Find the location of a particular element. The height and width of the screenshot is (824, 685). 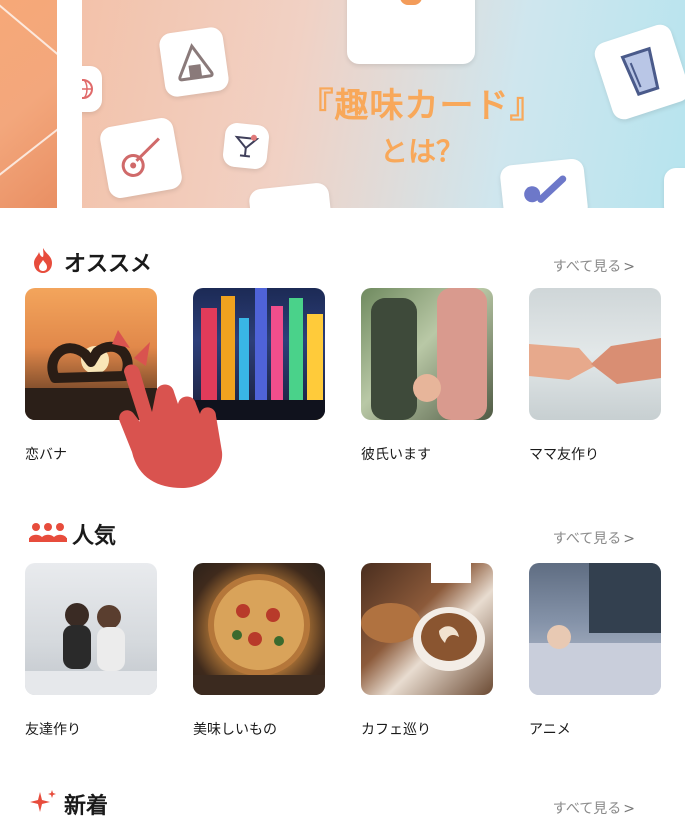

hobby-card: 美味しいもの is located at coordinates (259, 651).